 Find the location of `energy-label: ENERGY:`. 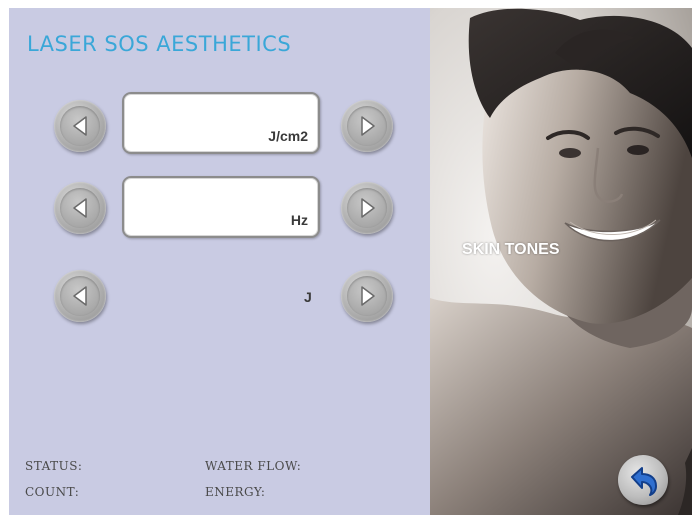

energy-label: ENERGY: is located at coordinates (235, 492).